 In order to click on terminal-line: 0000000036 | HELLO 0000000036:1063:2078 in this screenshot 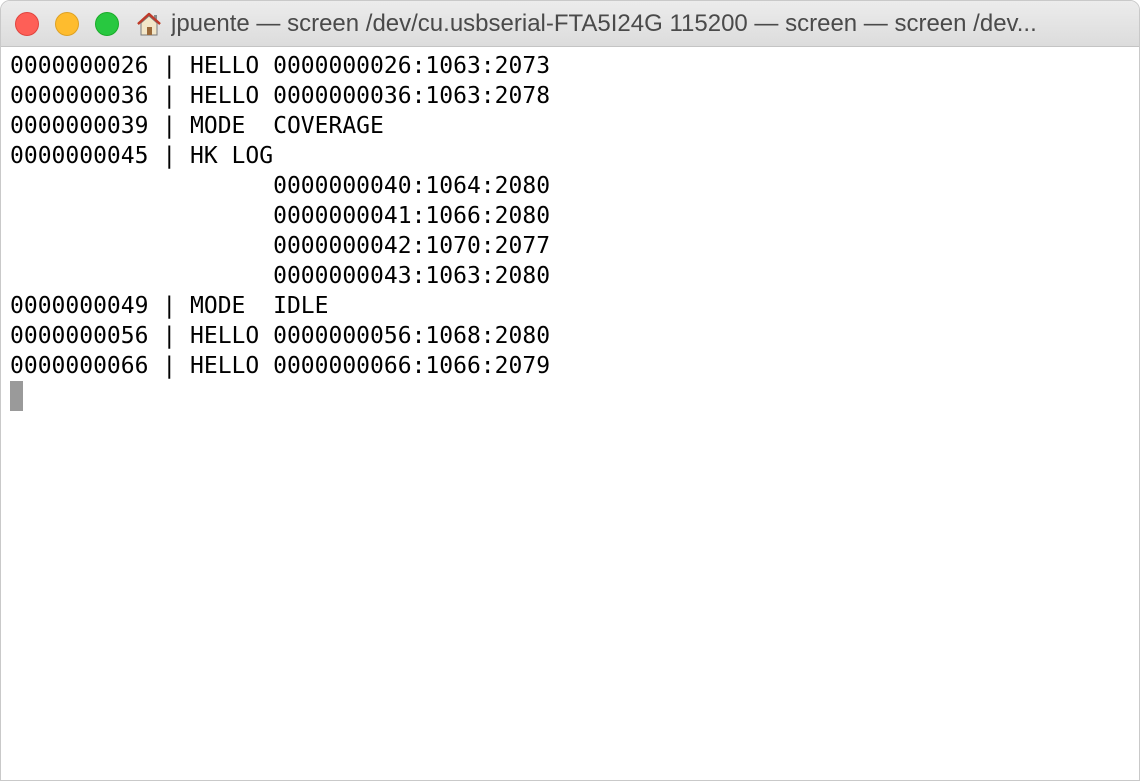, I will do `click(280, 96)`.